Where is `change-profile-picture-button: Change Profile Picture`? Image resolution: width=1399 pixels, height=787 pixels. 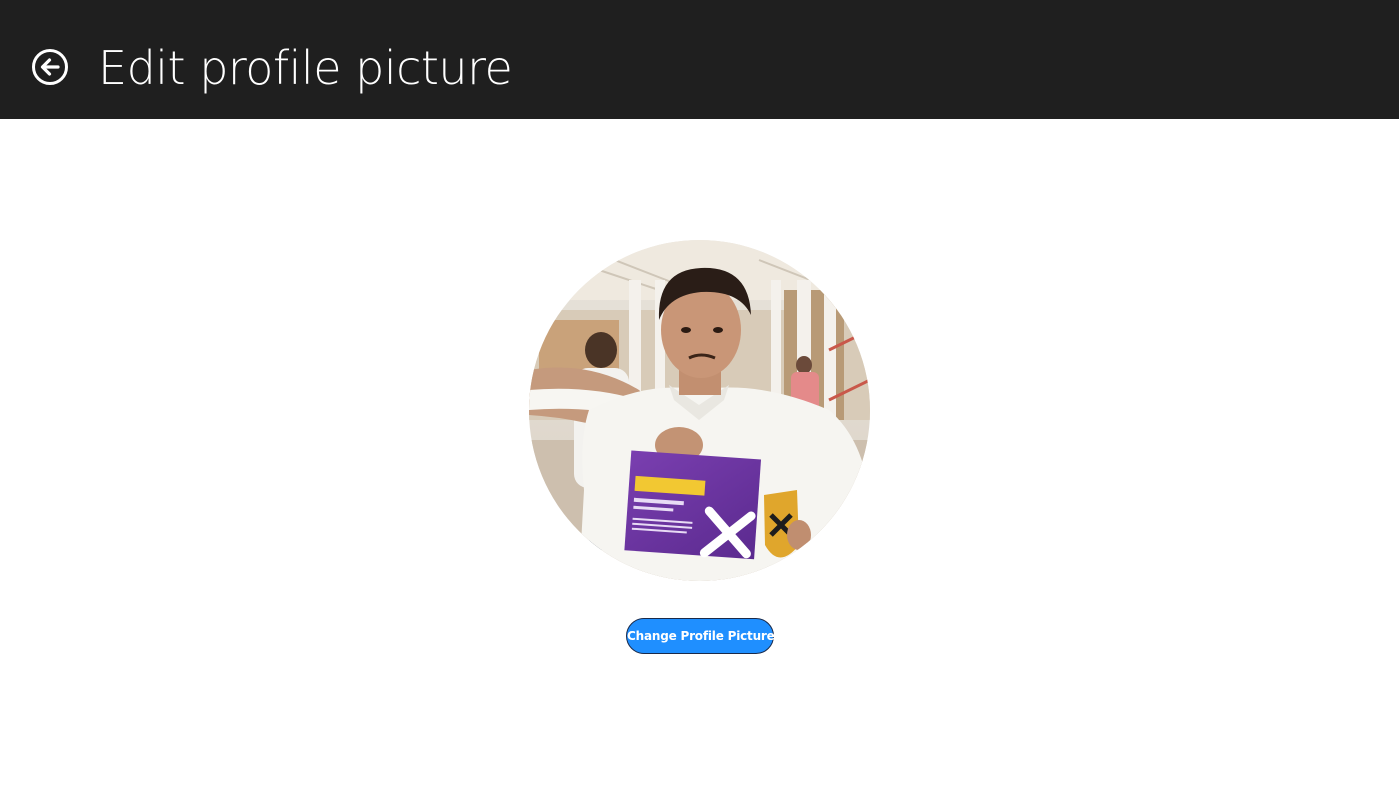
change-profile-picture-button: Change Profile Picture is located at coordinates (700, 636).